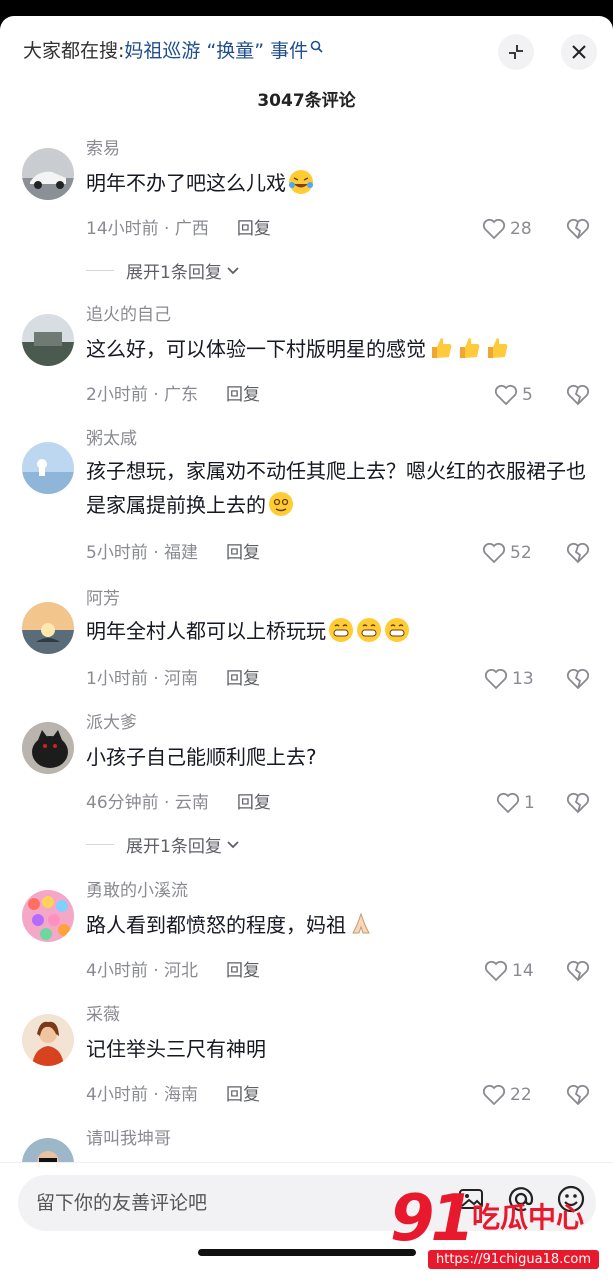 The image size is (613, 1280). Describe the element at coordinates (201, 757) in the screenshot. I see `comment-text: 小孩子自己能顺利爬上去?` at that location.